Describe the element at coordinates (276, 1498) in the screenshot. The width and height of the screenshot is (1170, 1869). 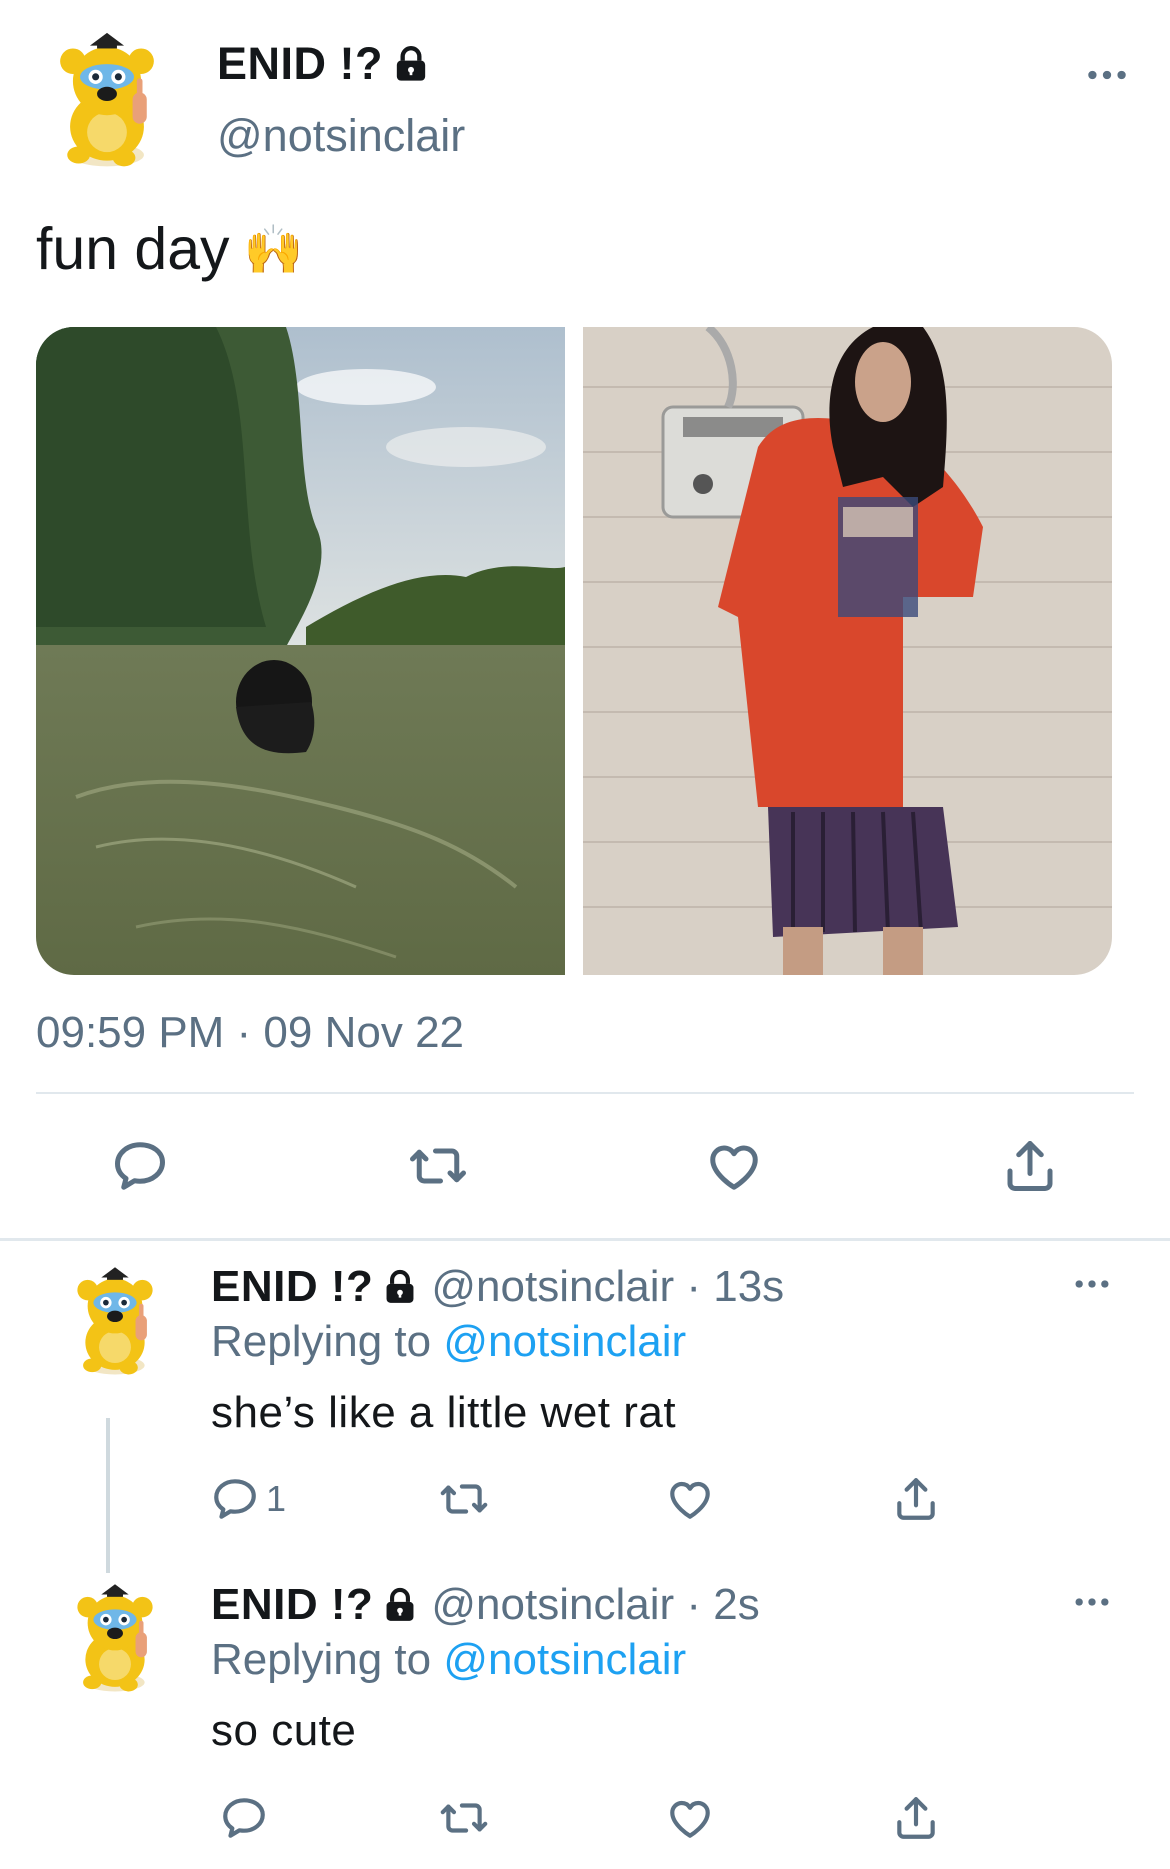
I see `reply-count: 1` at that location.